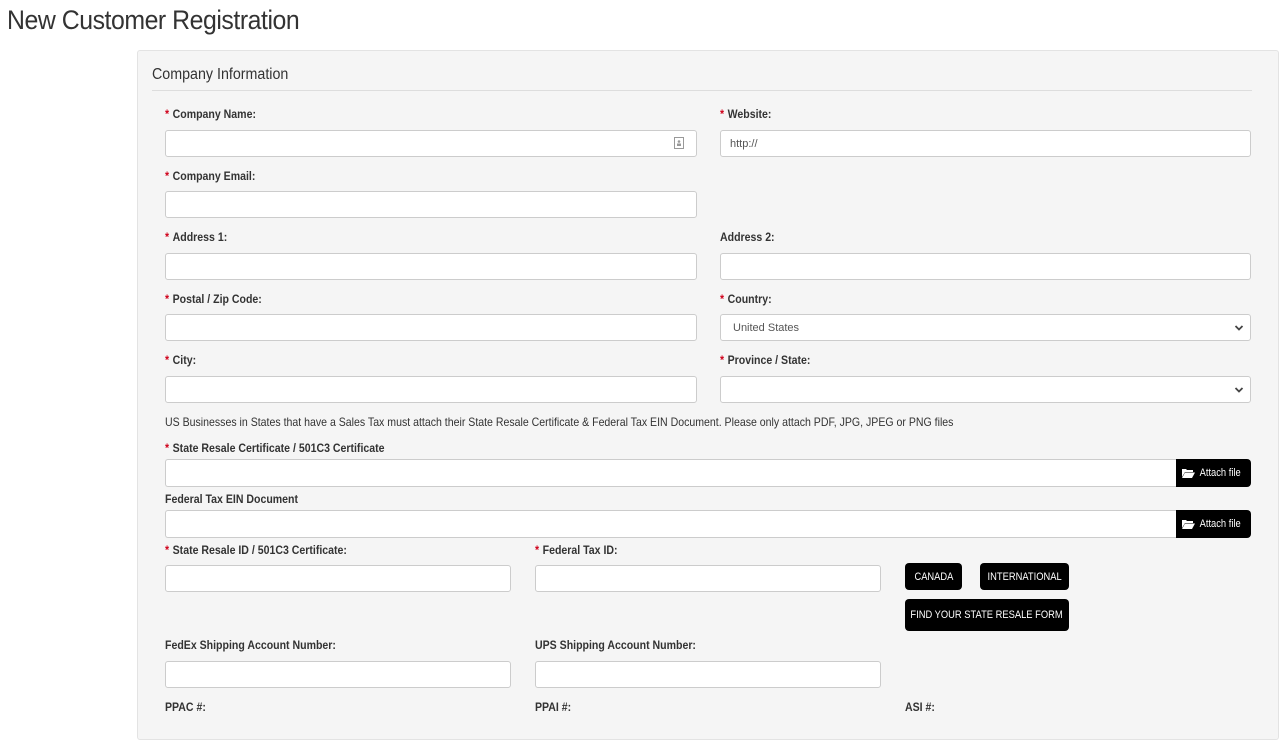 The height and width of the screenshot is (740, 1286). I want to click on federal-tax-id-input, so click(708, 578).